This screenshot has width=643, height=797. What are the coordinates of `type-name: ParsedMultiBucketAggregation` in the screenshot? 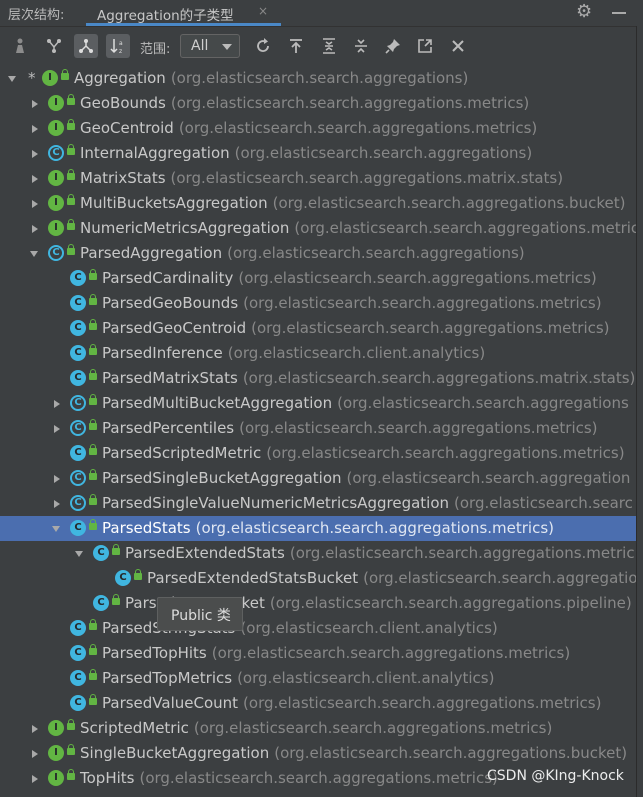 It's located at (217, 403).